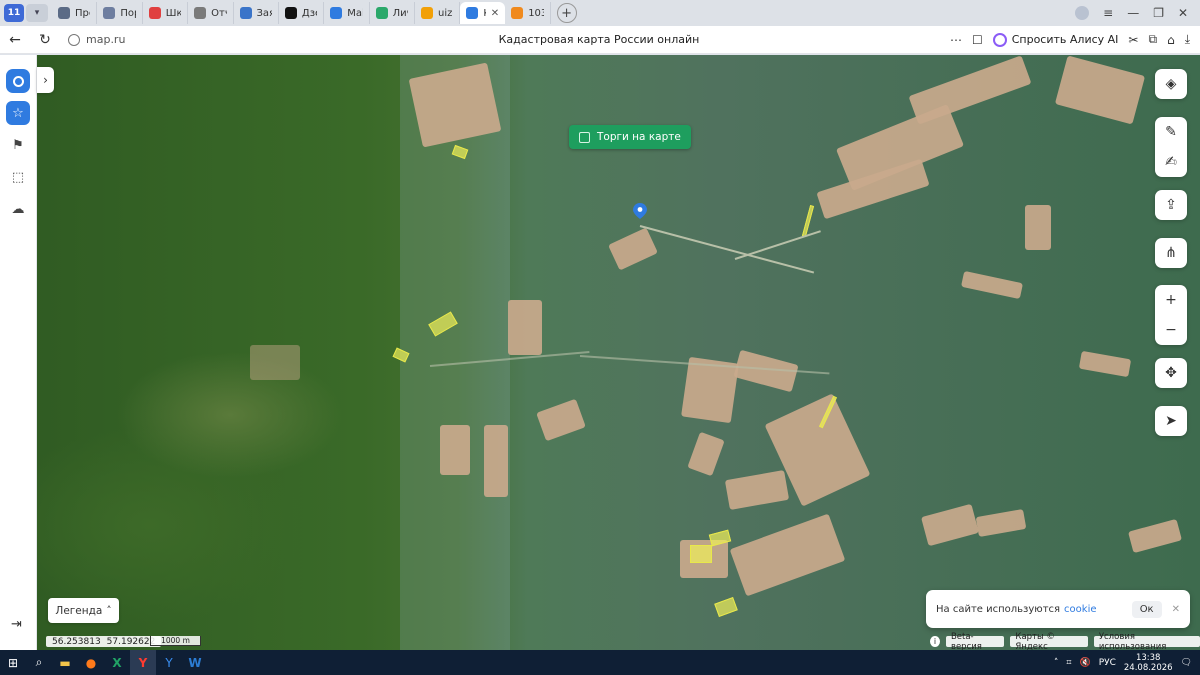 Image resolution: width=1200 pixels, height=675 pixels. I want to click on share-icon: ⋔, so click(1171, 253).